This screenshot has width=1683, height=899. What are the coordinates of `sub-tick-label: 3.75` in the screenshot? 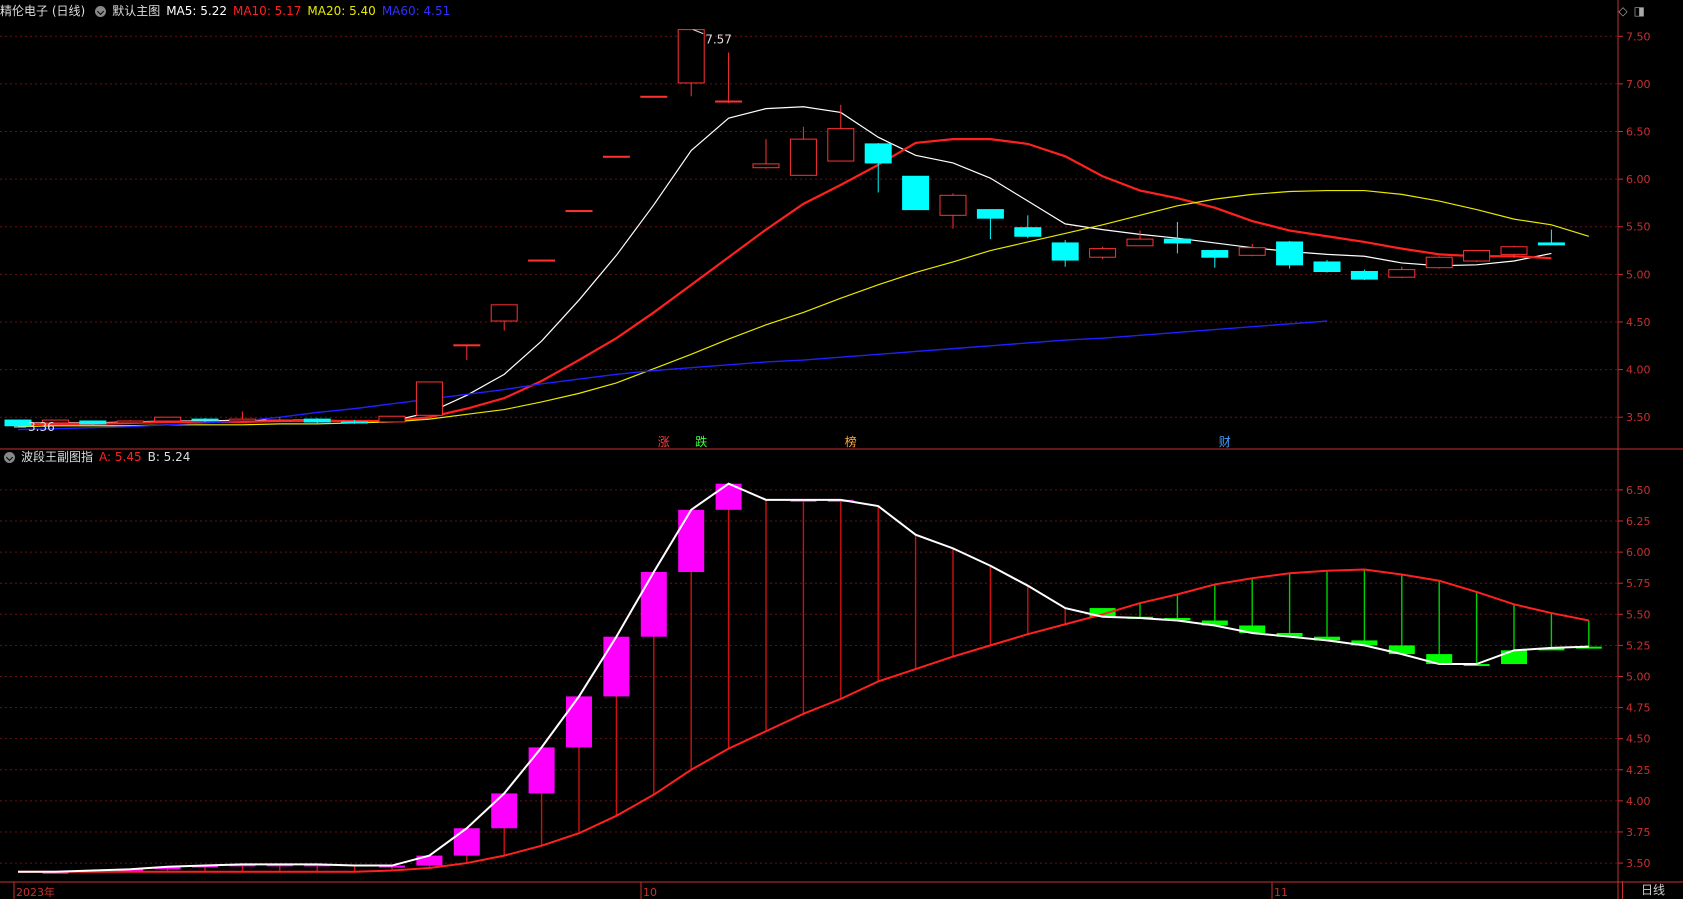 It's located at (1638, 832).